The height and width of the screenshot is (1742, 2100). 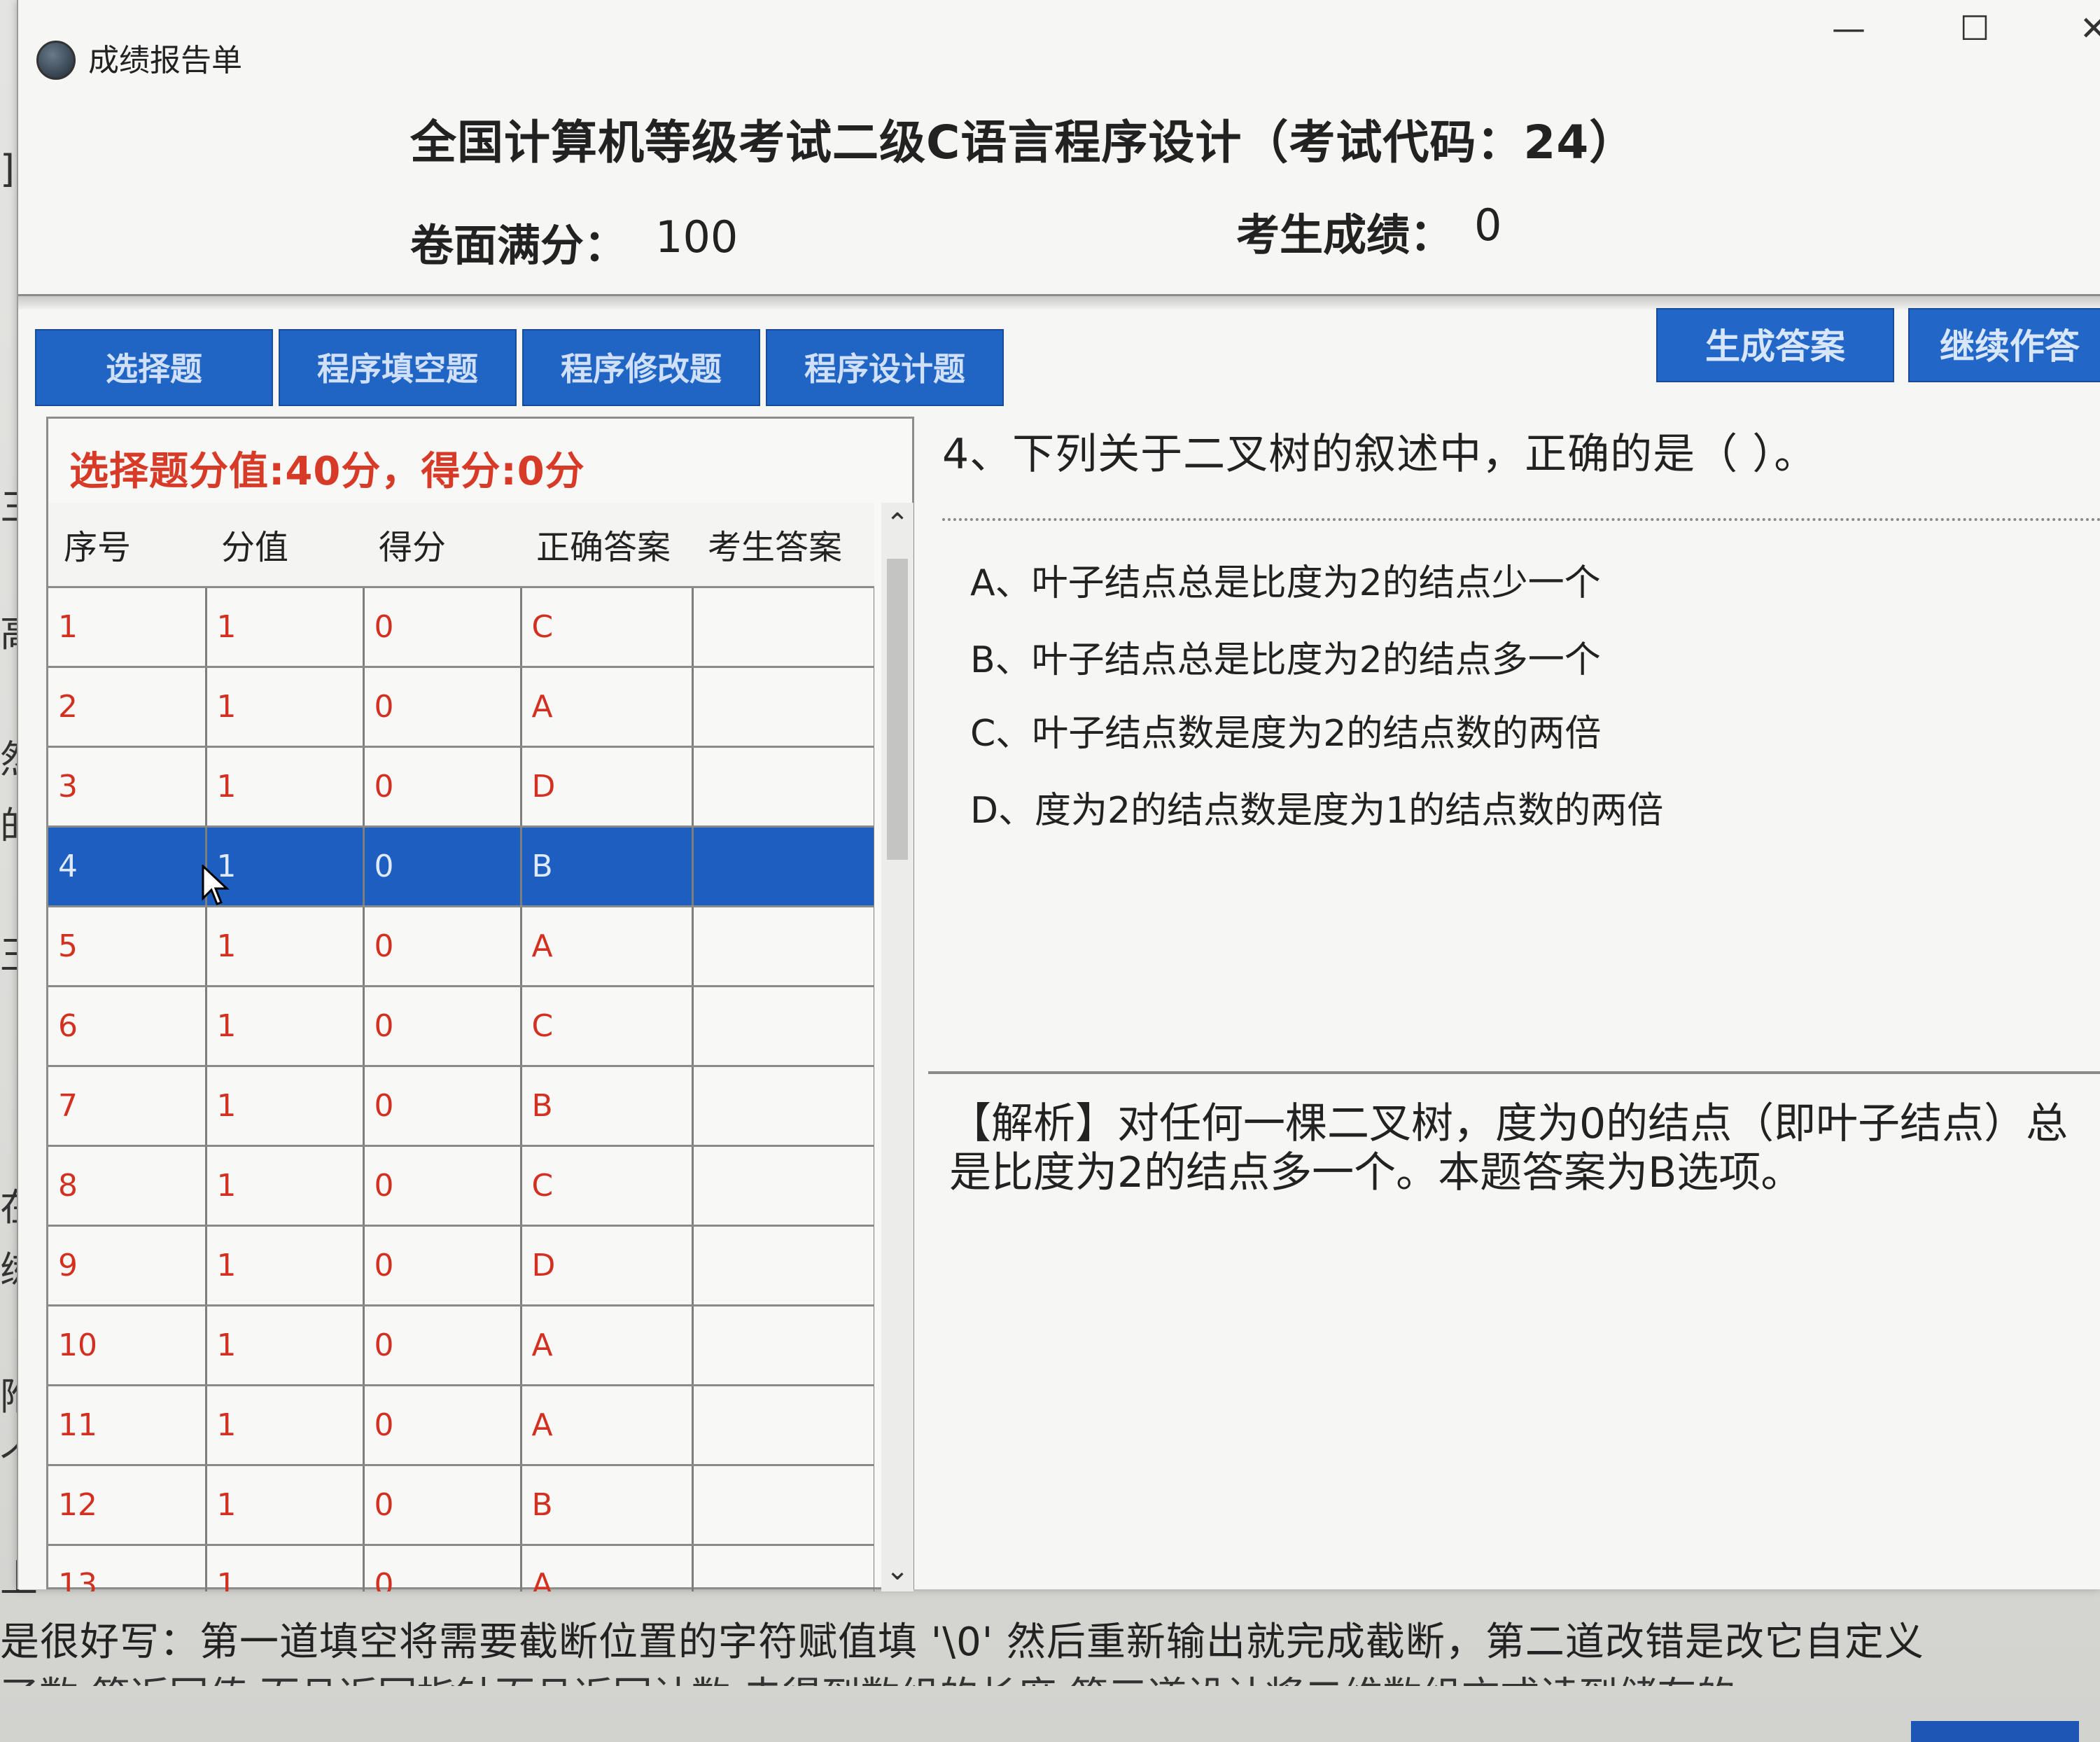 I want to click on table-row: 10 1 0 A, so click(x=461, y=1346).